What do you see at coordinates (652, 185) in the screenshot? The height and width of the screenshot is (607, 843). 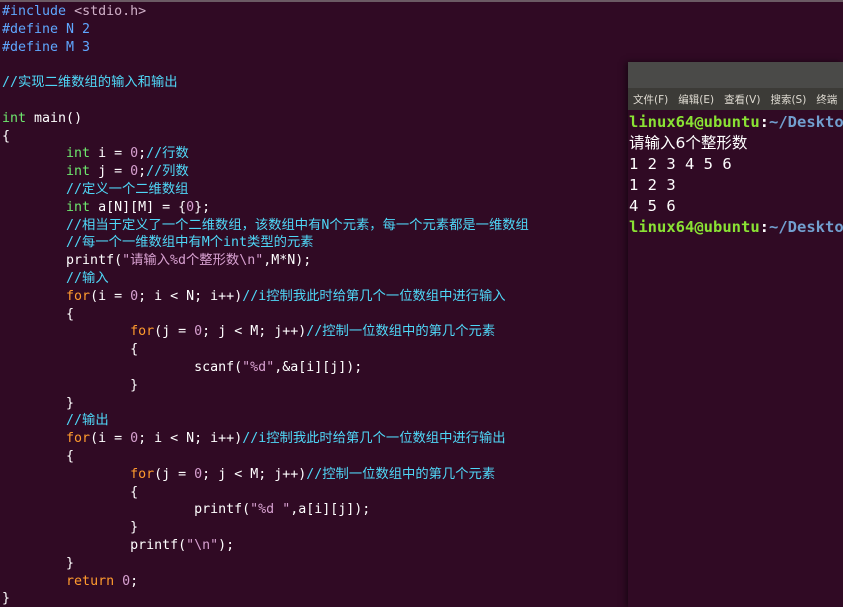 I see `output-line: 1 2 3` at bounding box center [652, 185].